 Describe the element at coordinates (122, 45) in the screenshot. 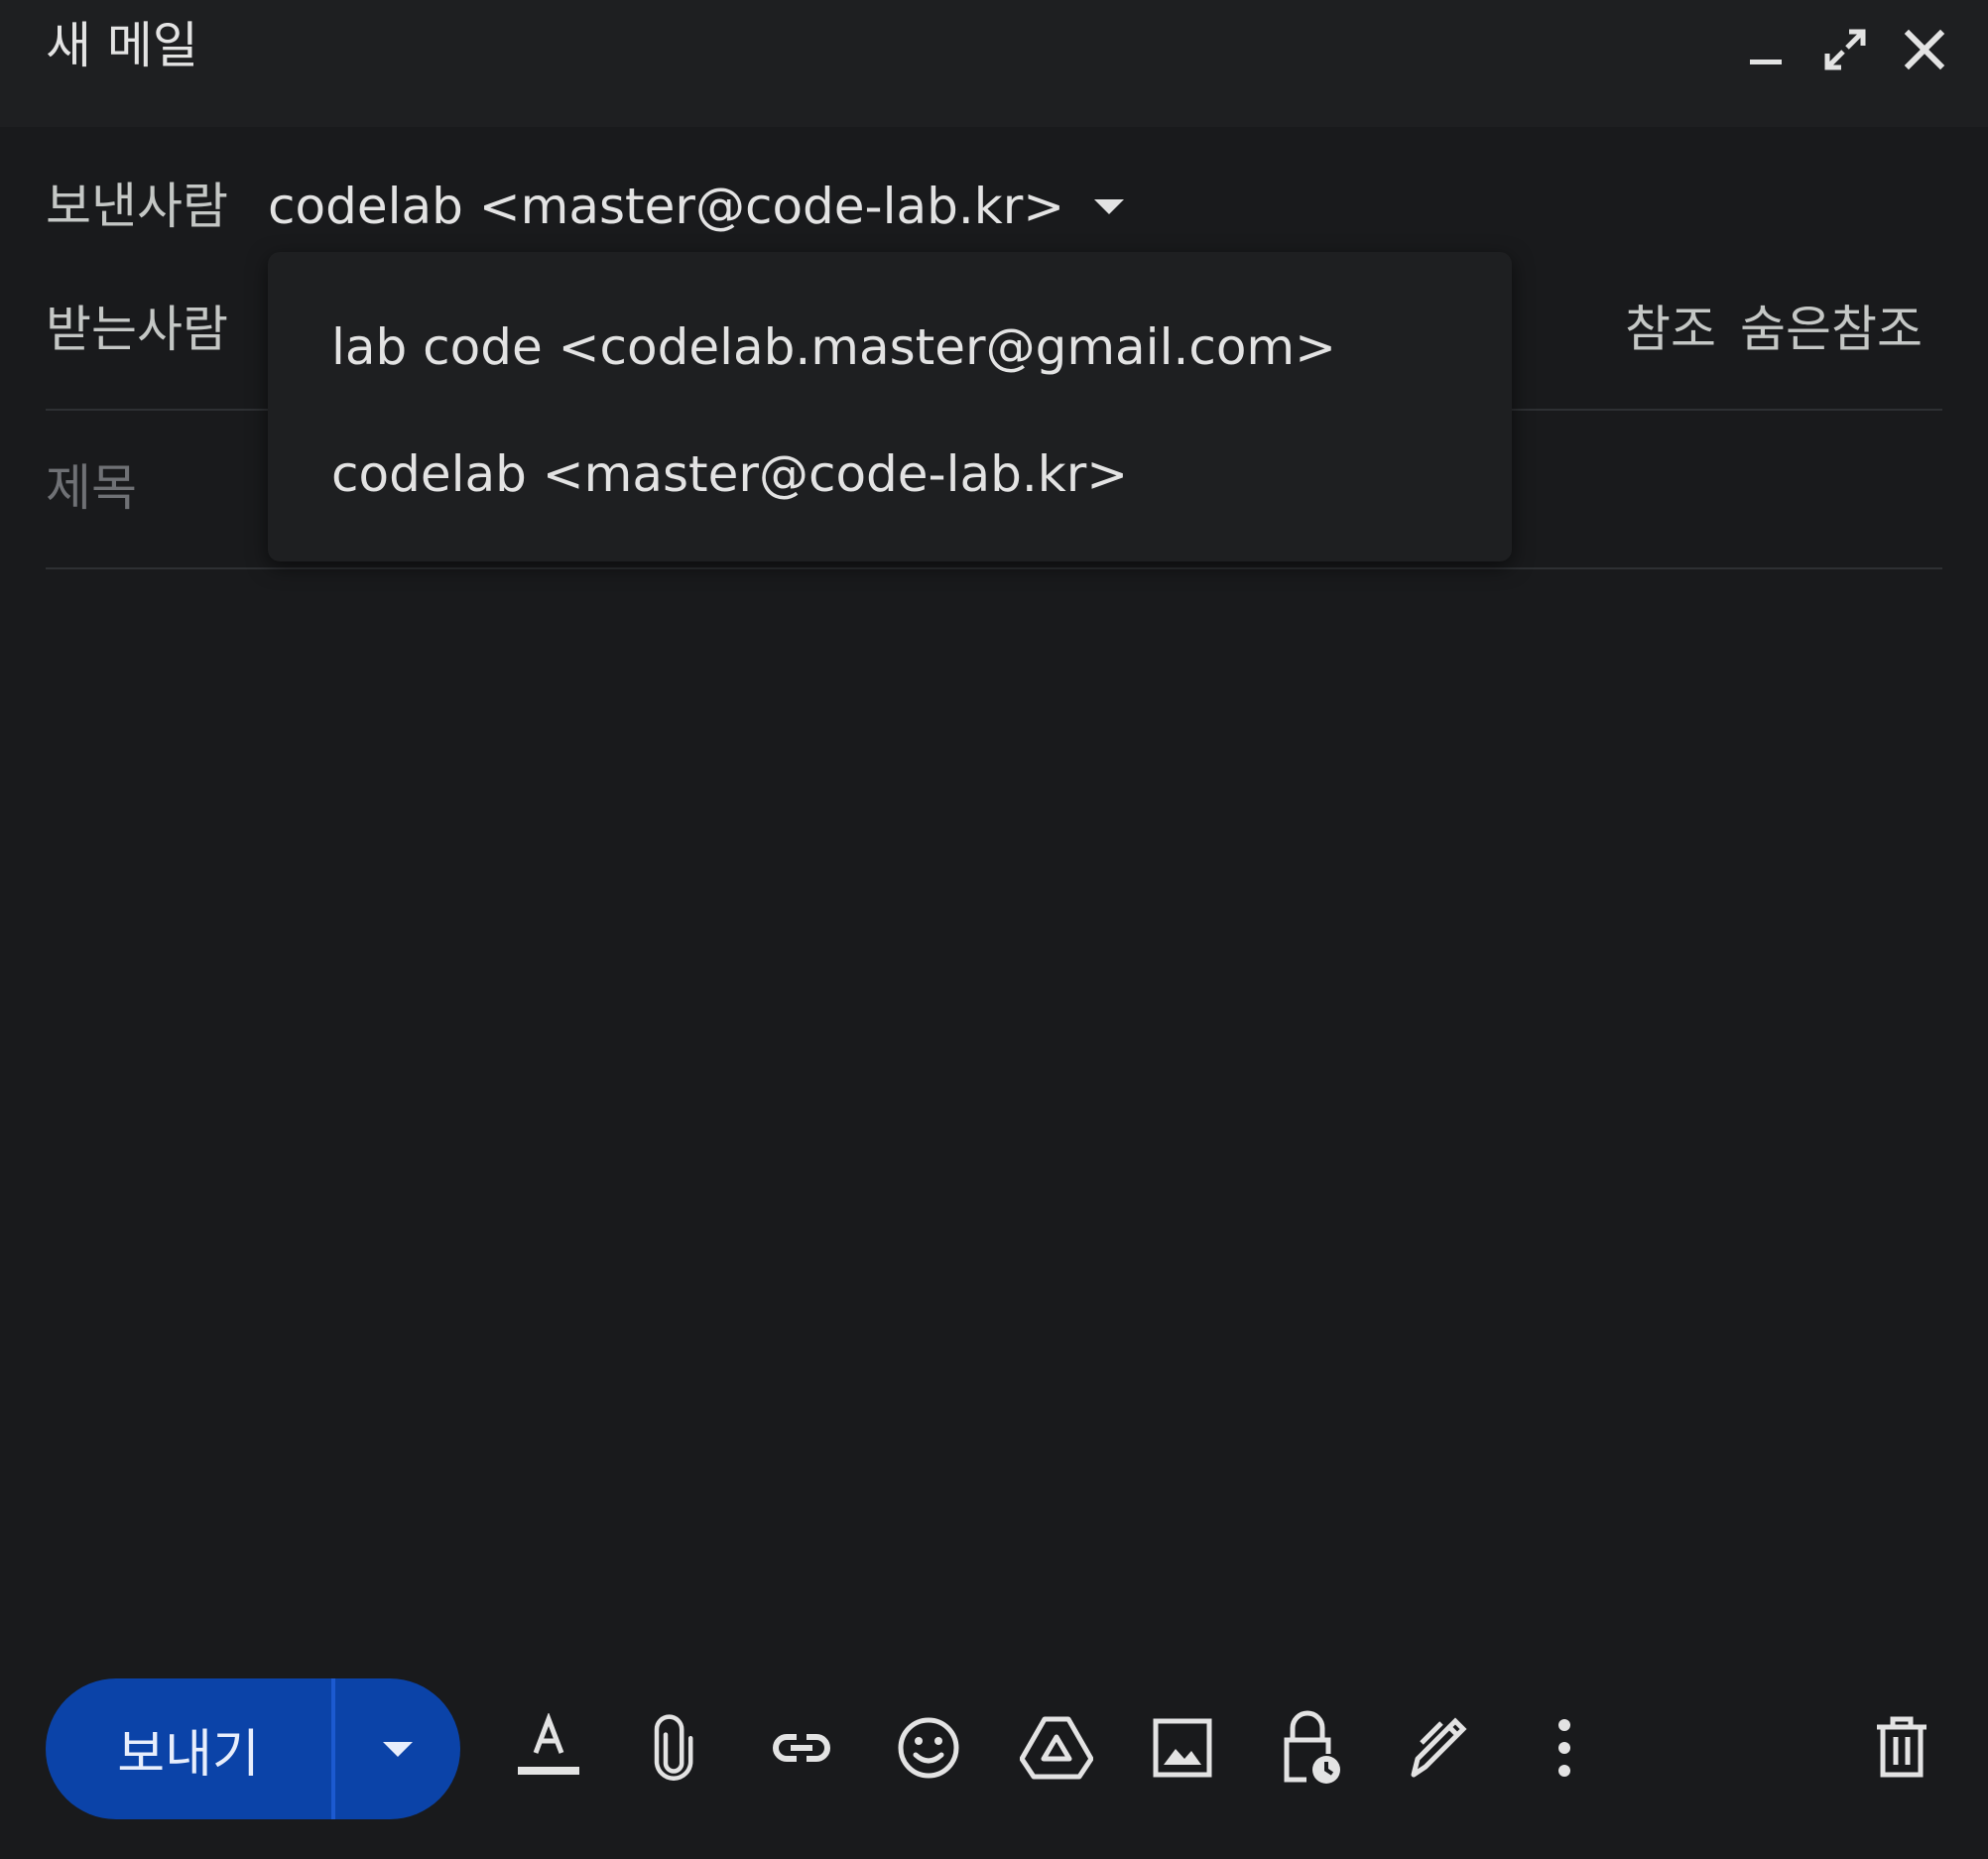

I see `compose-title: 새 메일` at that location.